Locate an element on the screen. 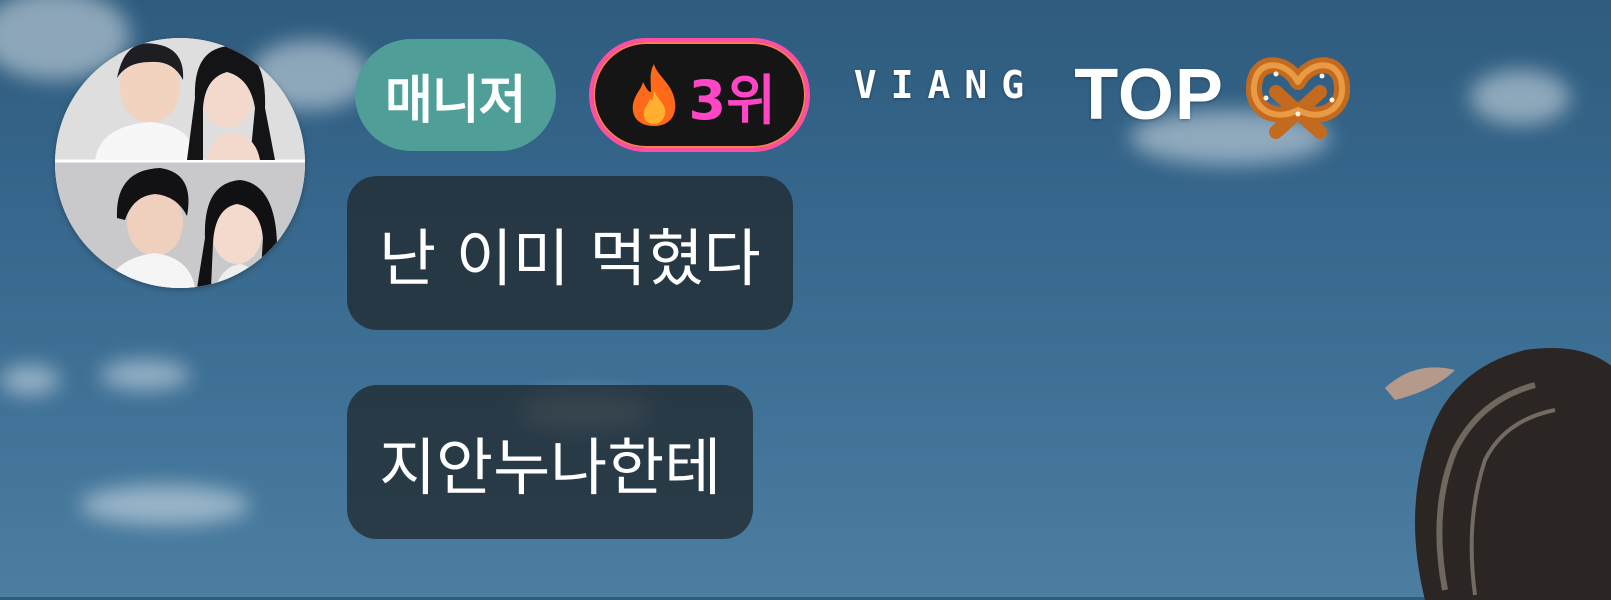 The width and height of the screenshot is (1611, 600). chat-message: 난 이미 먹혔다 is located at coordinates (570, 253).